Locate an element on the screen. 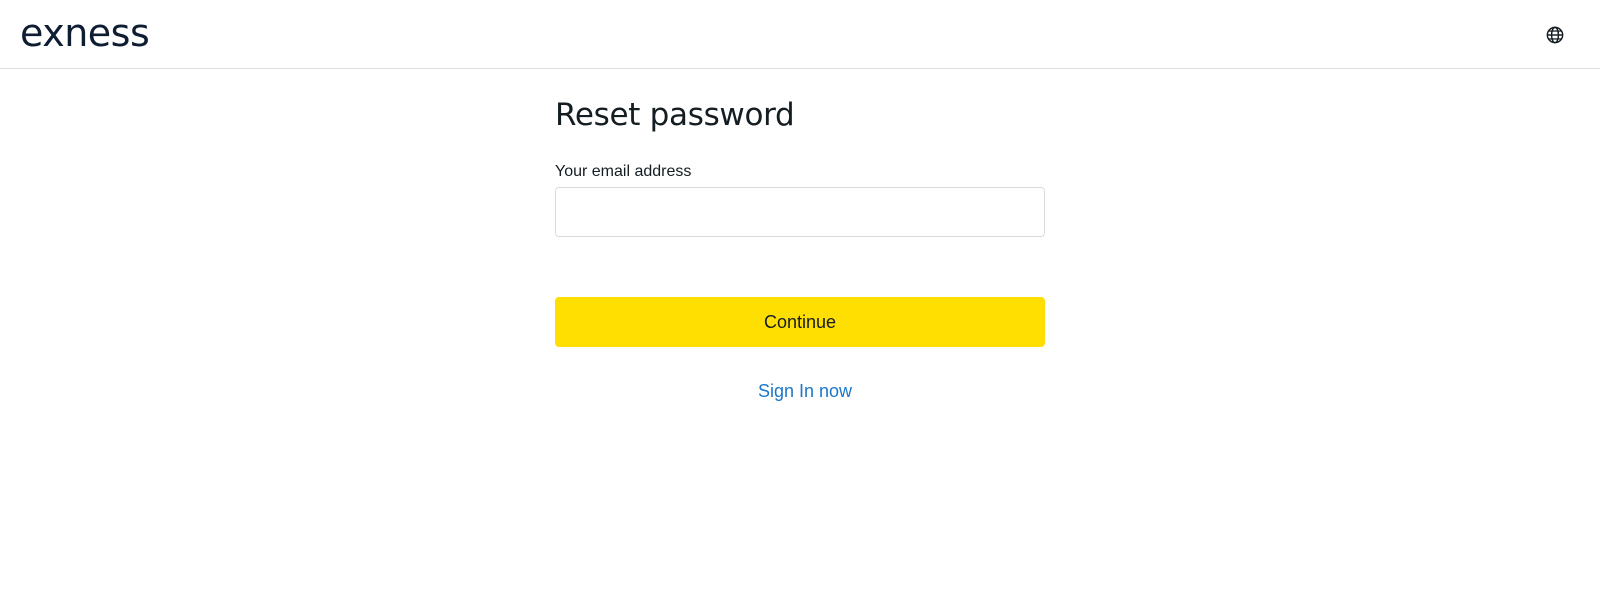 Image resolution: width=1600 pixels, height=600 pixels. email-field is located at coordinates (800, 212).